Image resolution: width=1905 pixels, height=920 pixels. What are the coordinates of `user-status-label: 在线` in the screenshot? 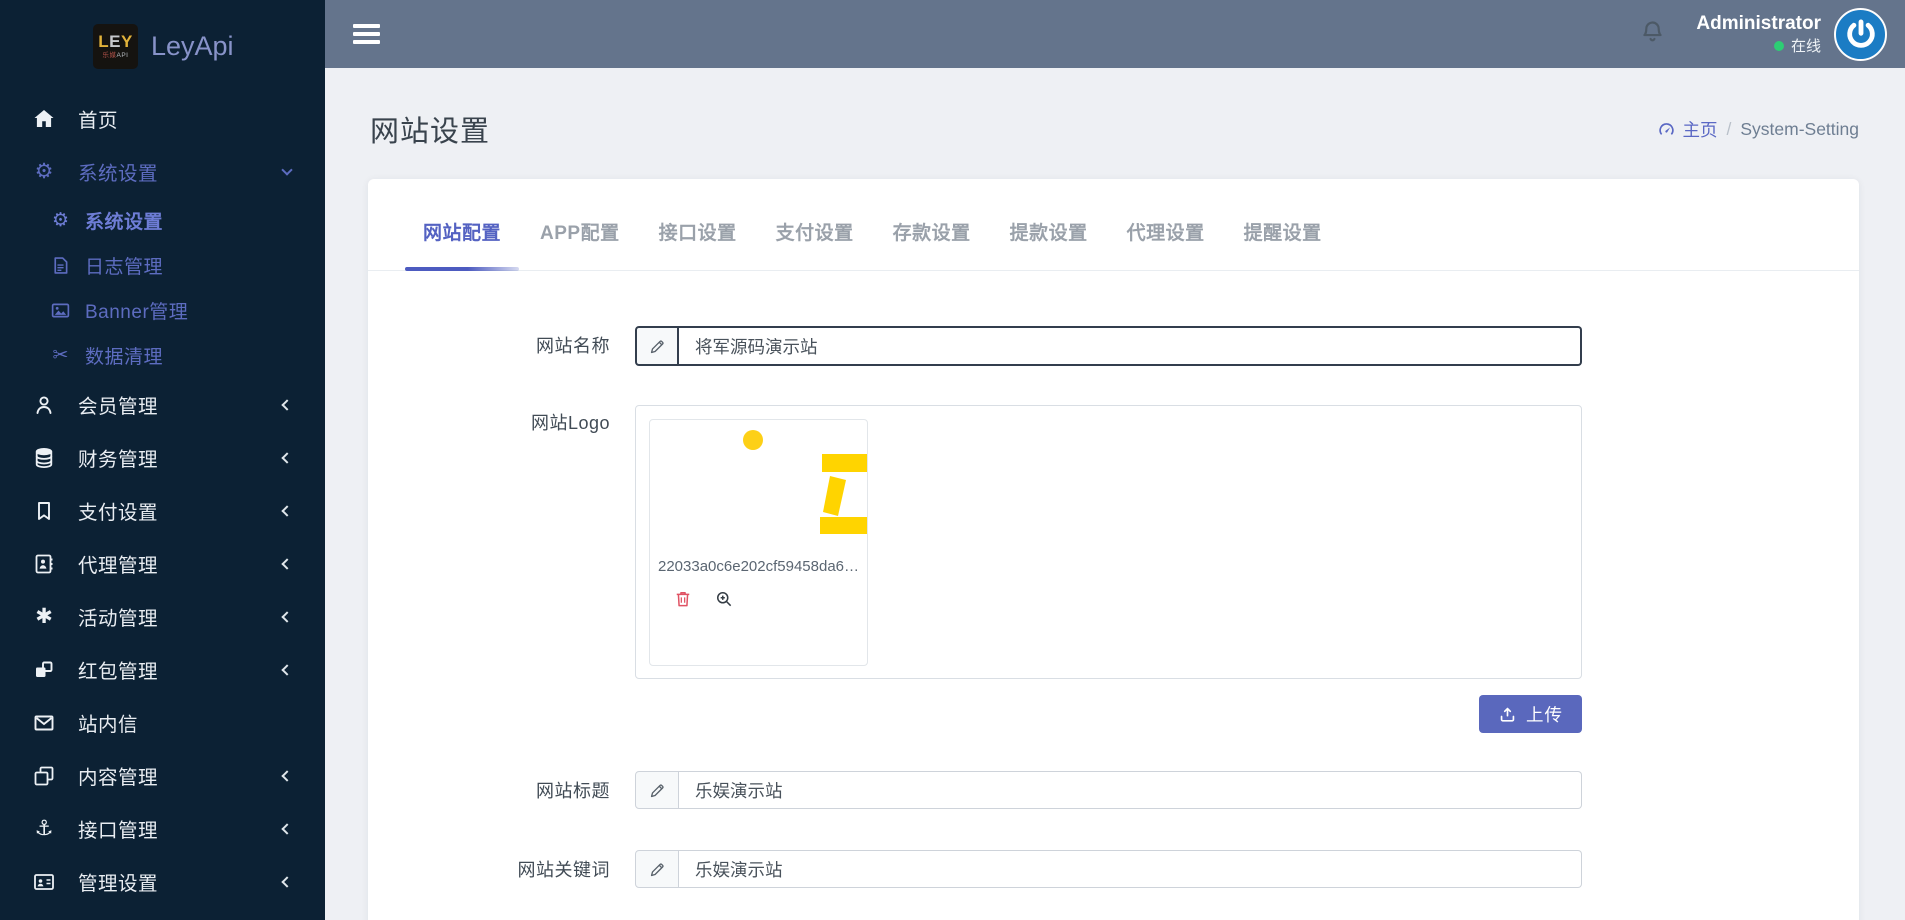 It's located at (1805, 46).